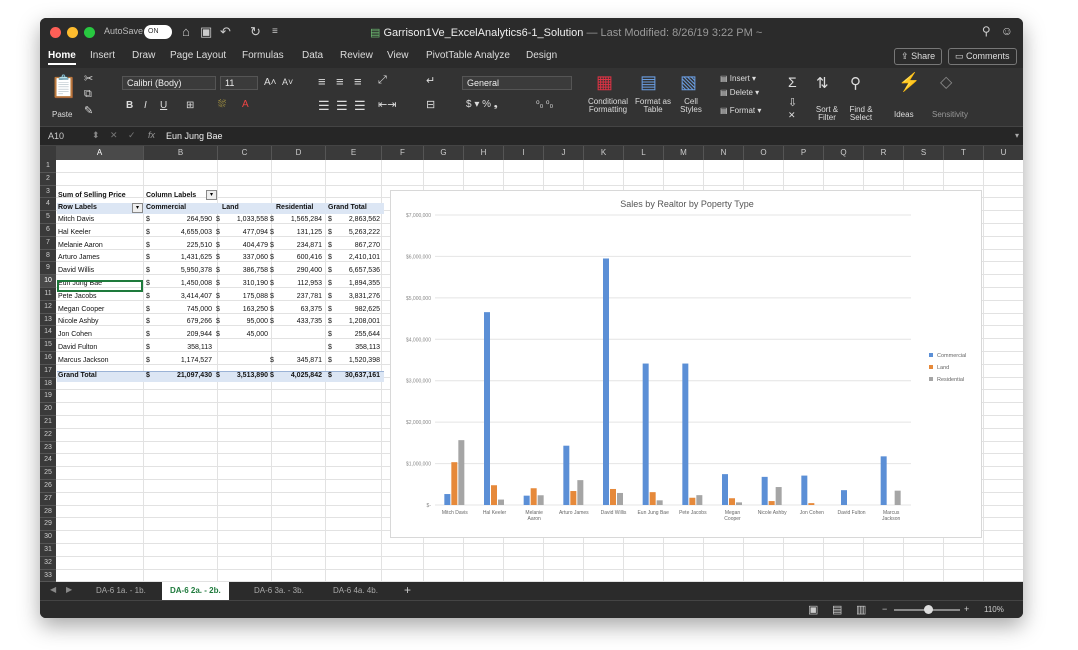 The image size is (1078, 650). What do you see at coordinates (100, 258) in the screenshot?
I see `pivot-row-name: Arturo James` at bounding box center [100, 258].